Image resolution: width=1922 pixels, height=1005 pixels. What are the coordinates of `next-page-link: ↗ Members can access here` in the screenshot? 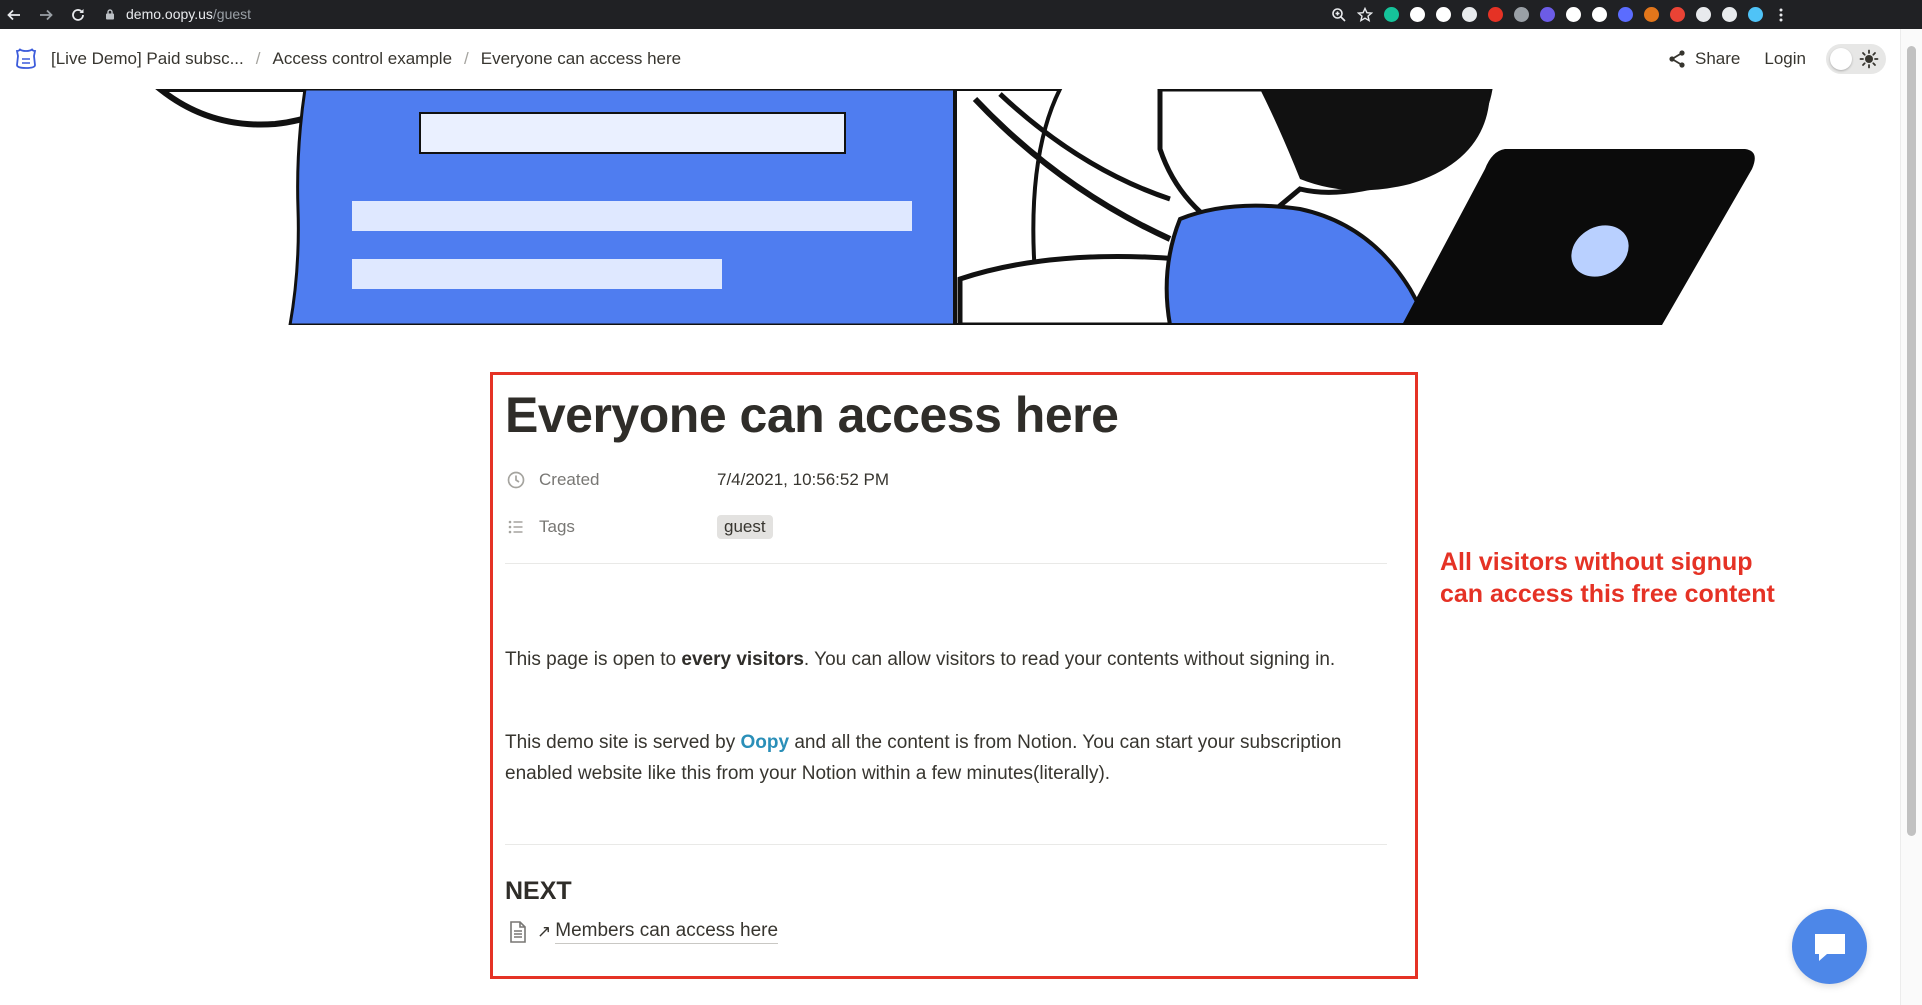 It's located at (643, 932).